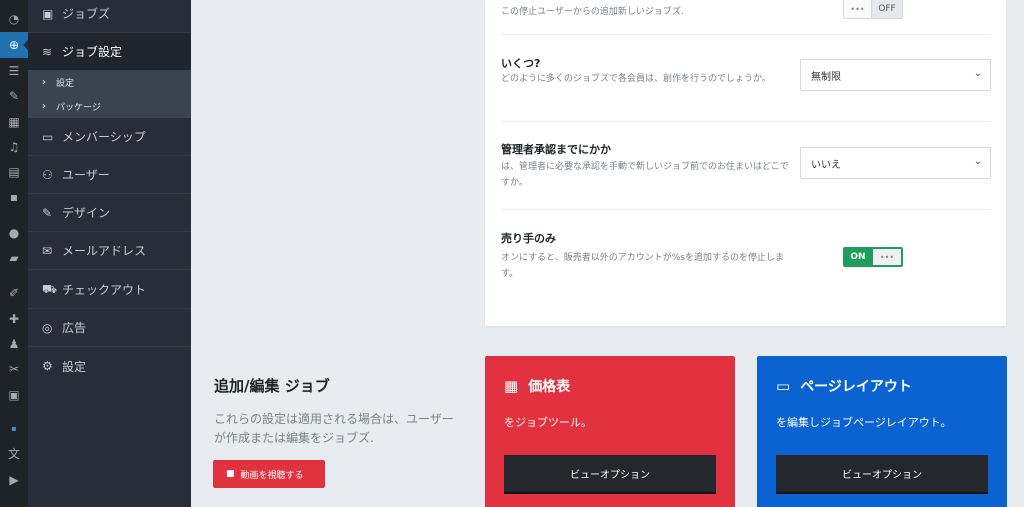 The height and width of the screenshot is (507, 1024). What do you see at coordinates (895, 163) in the screenshot?
I see `admin-approval-select: いいえ ⌄` at bounding box center [895, 163].